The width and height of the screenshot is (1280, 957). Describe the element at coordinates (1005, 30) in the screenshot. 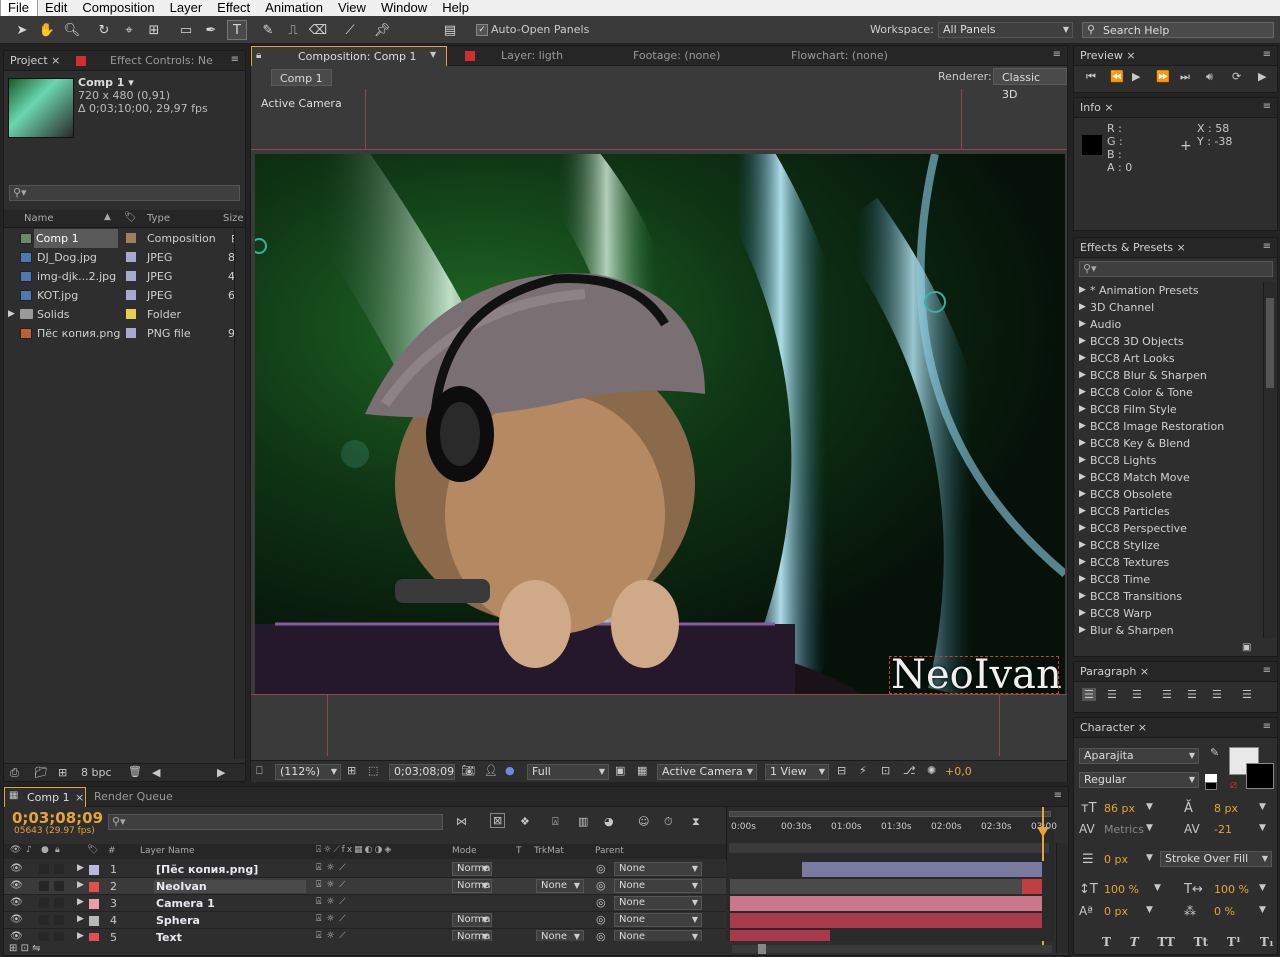

I see `workspace-select: All Panels` at that location.